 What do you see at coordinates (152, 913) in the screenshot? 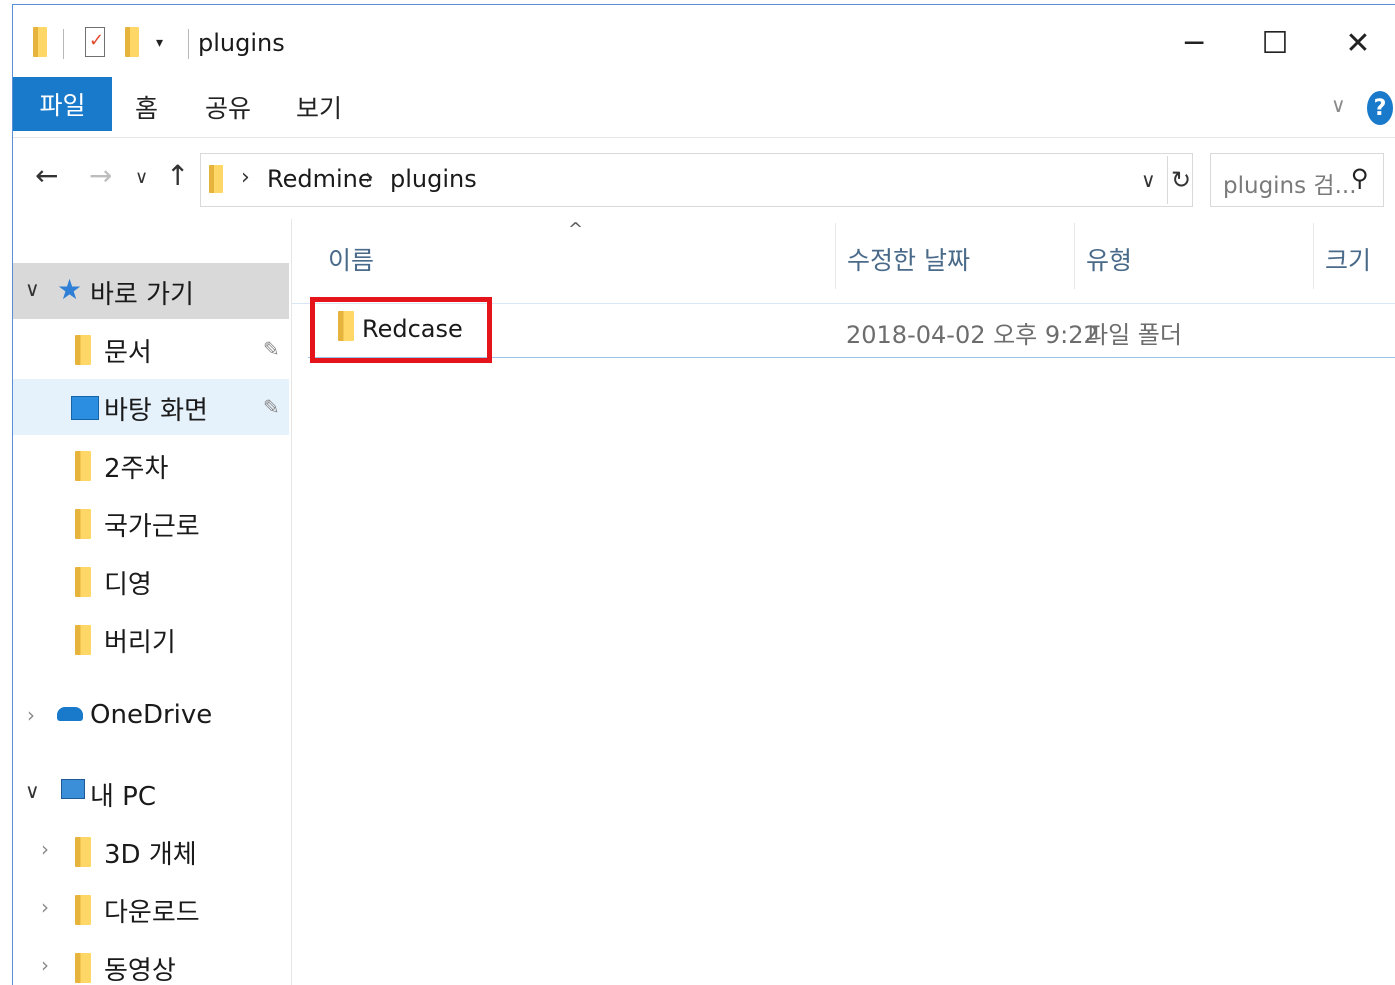
I see `sidebar-item-label: 다운로드` at bounding box center [152, 913].